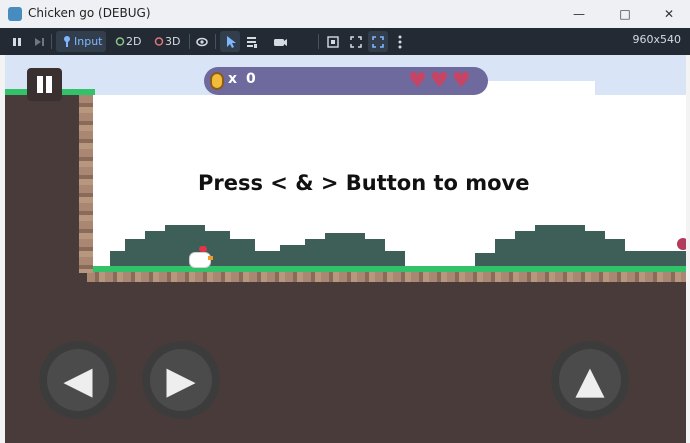 Image resolution: width=690 pixels, height=443 pixels. I want to click on arrow-left-icon: ◀, so click(78, 380).